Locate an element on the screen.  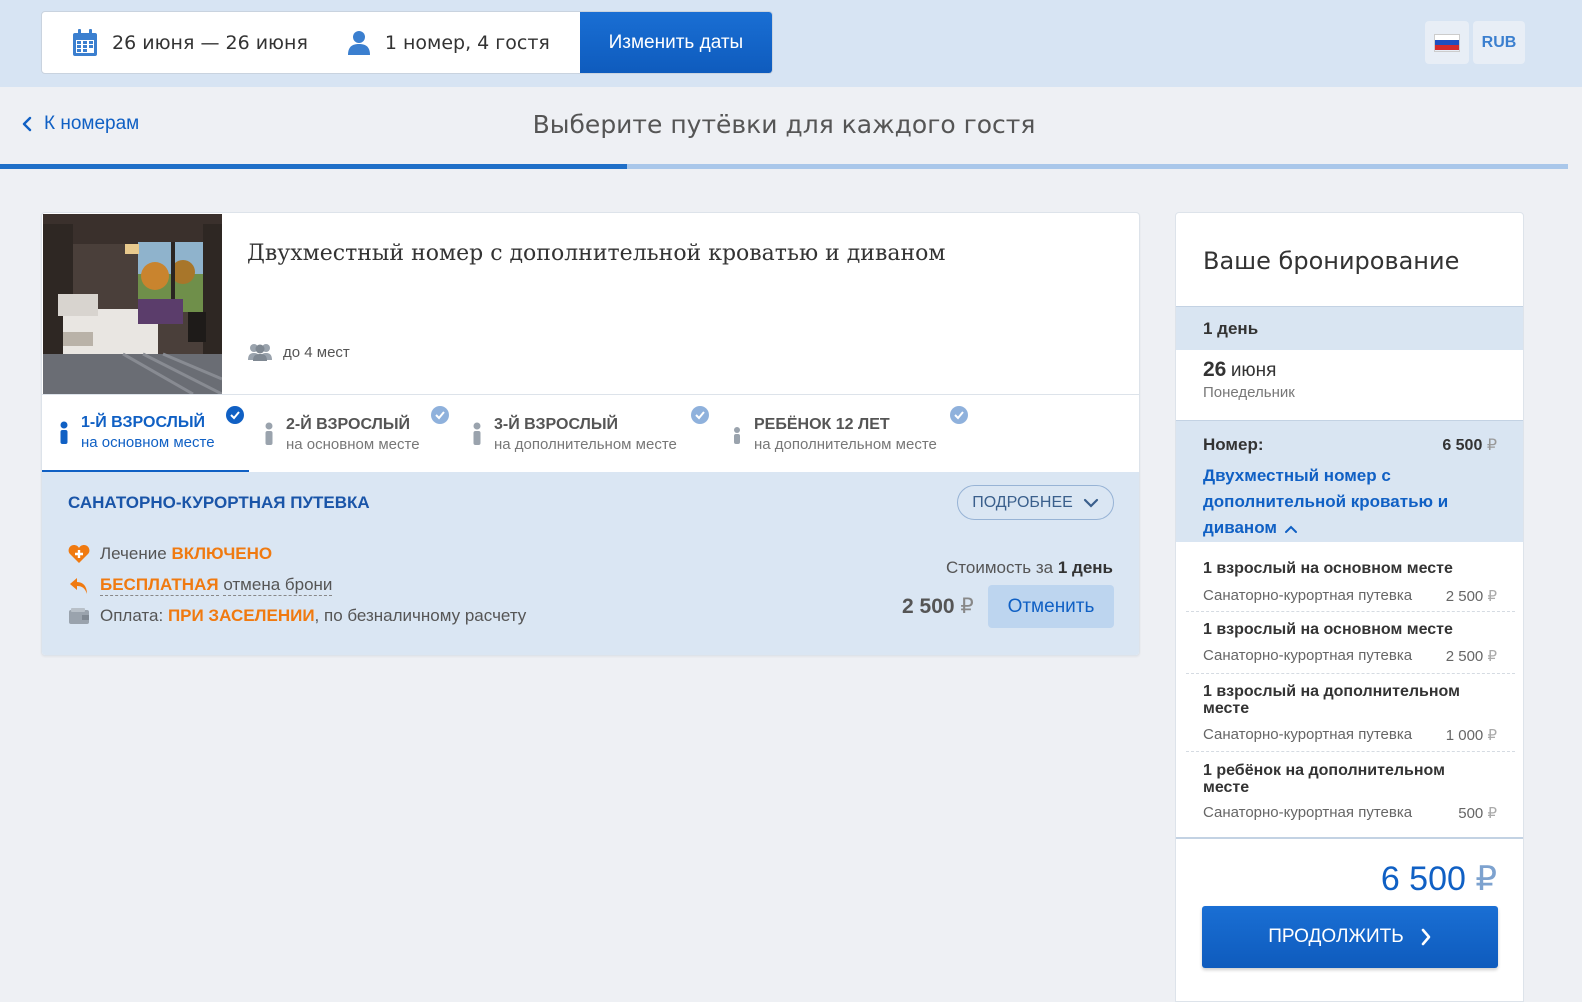
chevron-down-icon is located at coordinates (1091, 503).